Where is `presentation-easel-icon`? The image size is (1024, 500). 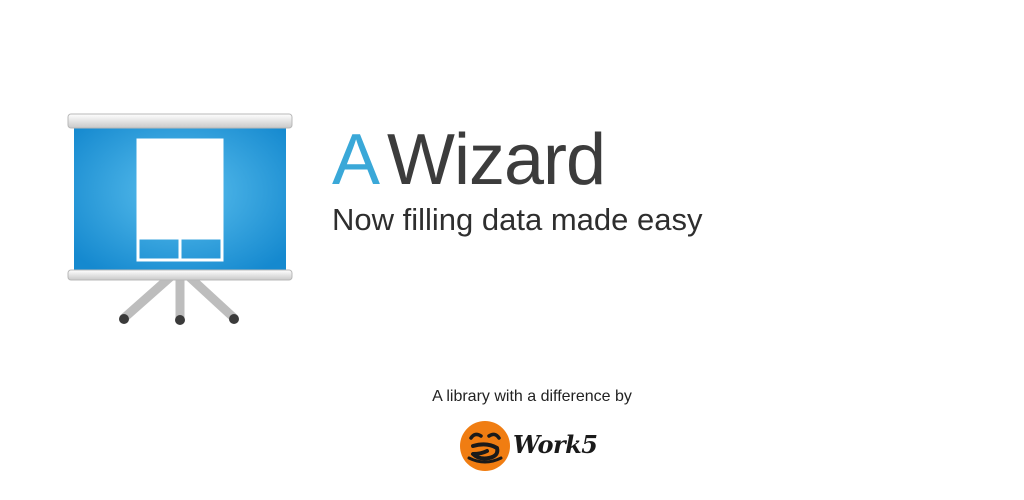
presentation-easel-icon is located at coordinates (180, 219).